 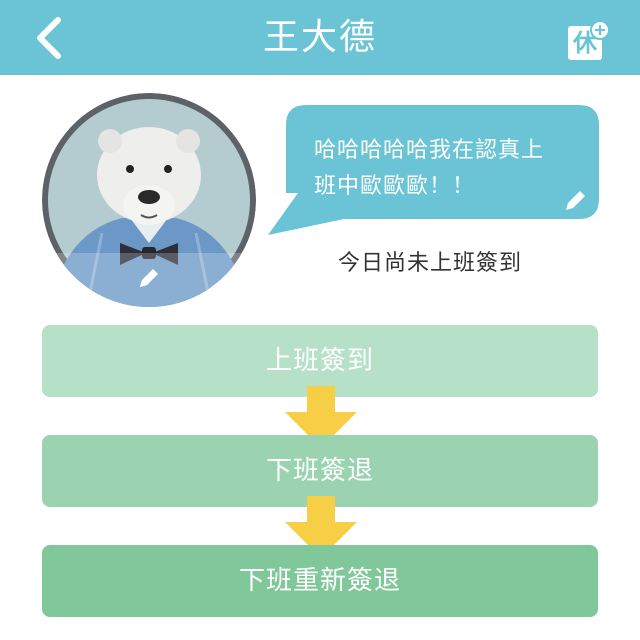 I want to click on top-bar: 王大德 休, so click(x=320, y=37).